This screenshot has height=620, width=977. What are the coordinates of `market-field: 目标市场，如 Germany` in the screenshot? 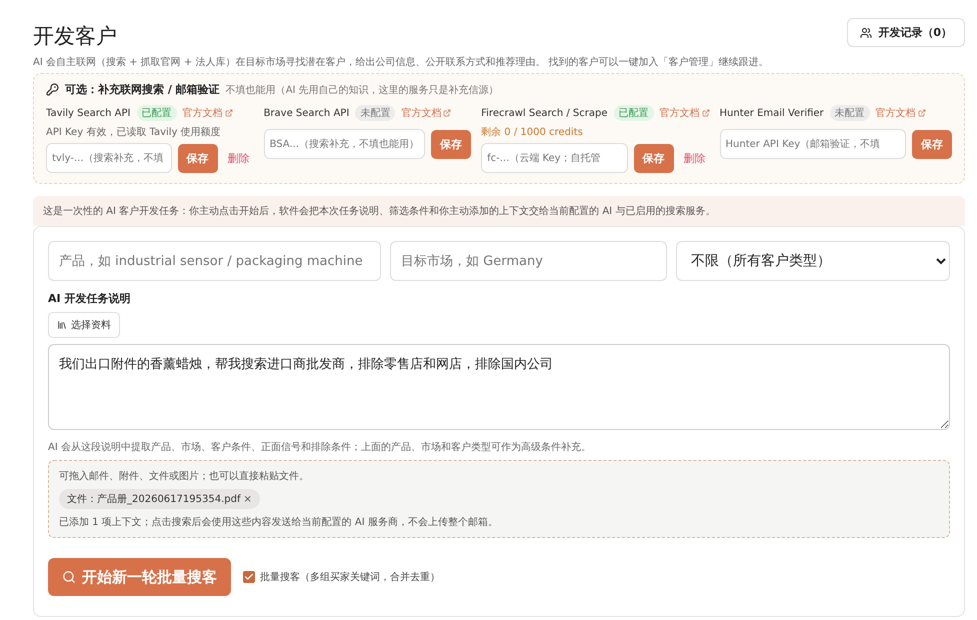 It's located at (528, 261).